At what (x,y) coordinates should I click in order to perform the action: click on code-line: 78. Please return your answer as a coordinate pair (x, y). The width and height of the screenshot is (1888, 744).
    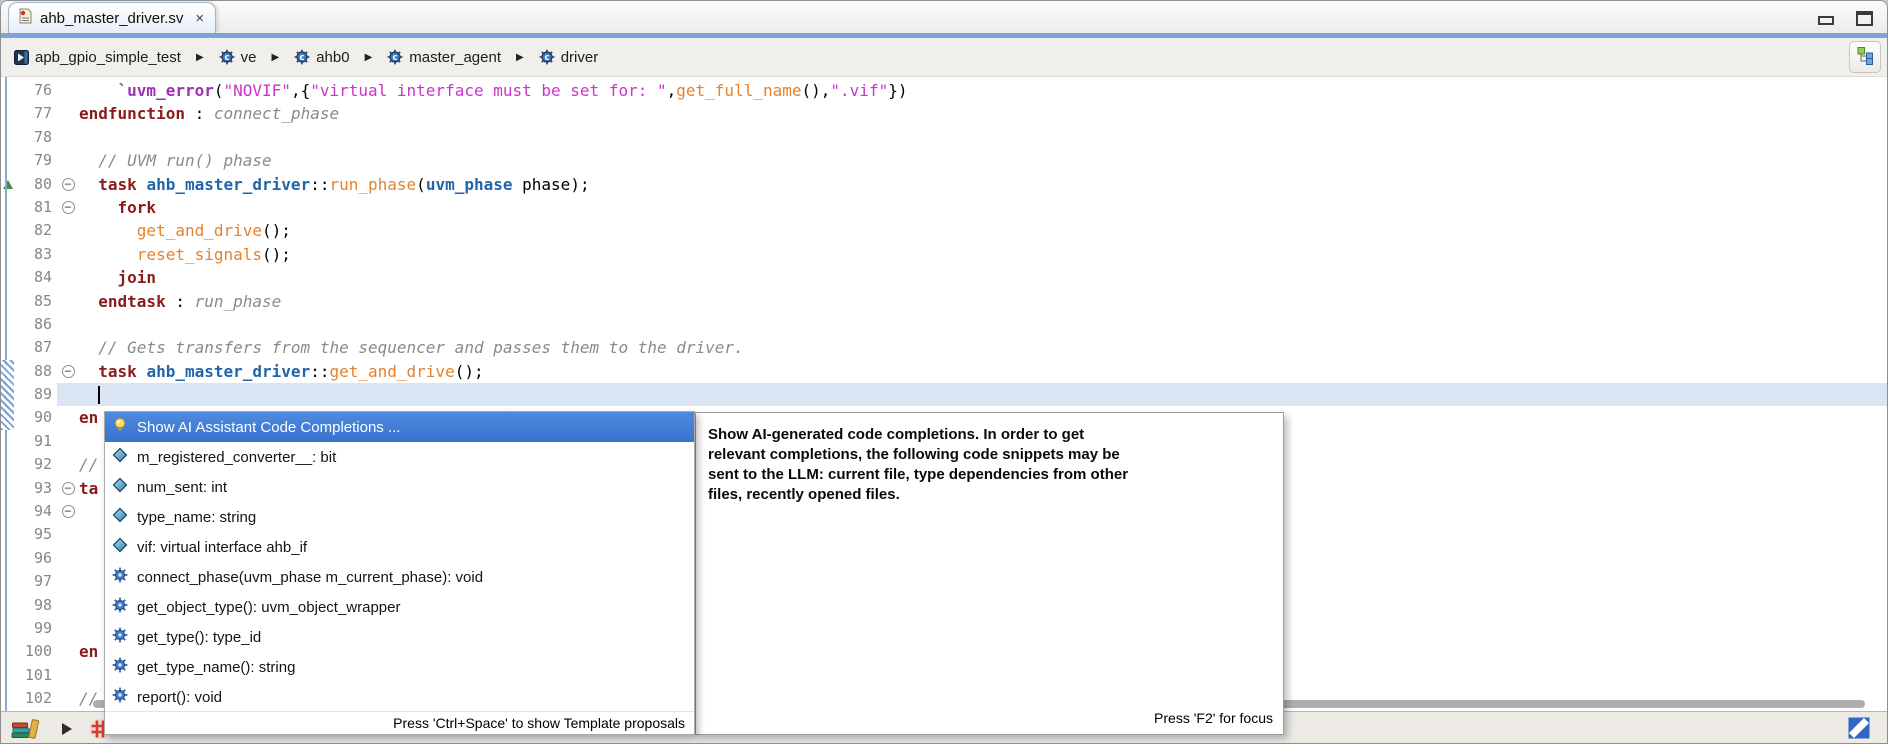
    Looking at the image, I should click on (944, 137).